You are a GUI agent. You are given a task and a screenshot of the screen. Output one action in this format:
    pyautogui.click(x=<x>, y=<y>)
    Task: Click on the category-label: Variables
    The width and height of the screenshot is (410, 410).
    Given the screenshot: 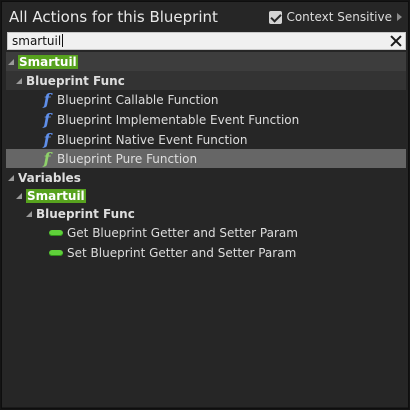 What is the action you would take?
    pyautogui.click(x=49, y=178)
    